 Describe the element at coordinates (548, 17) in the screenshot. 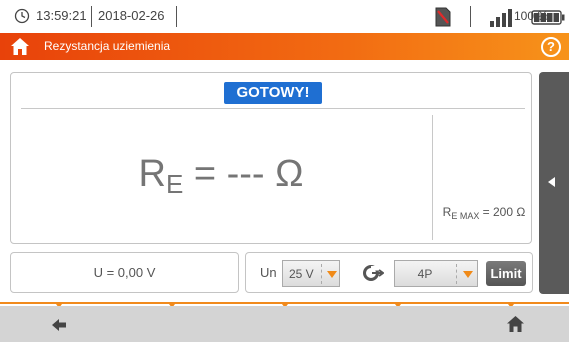

I see `battery-icon` at that location.